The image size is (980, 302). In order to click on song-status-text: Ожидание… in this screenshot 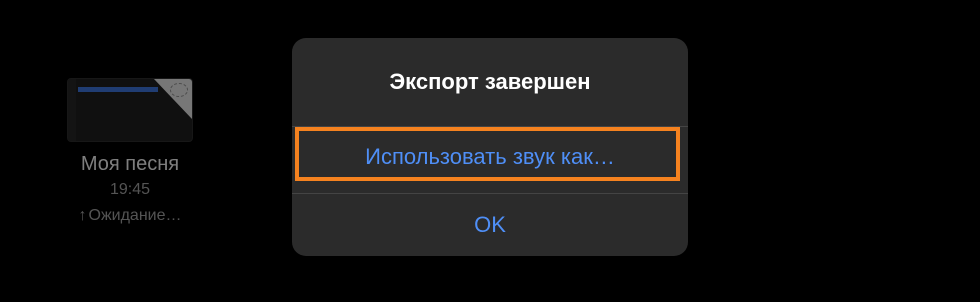, I will do `click(135, 215)`.